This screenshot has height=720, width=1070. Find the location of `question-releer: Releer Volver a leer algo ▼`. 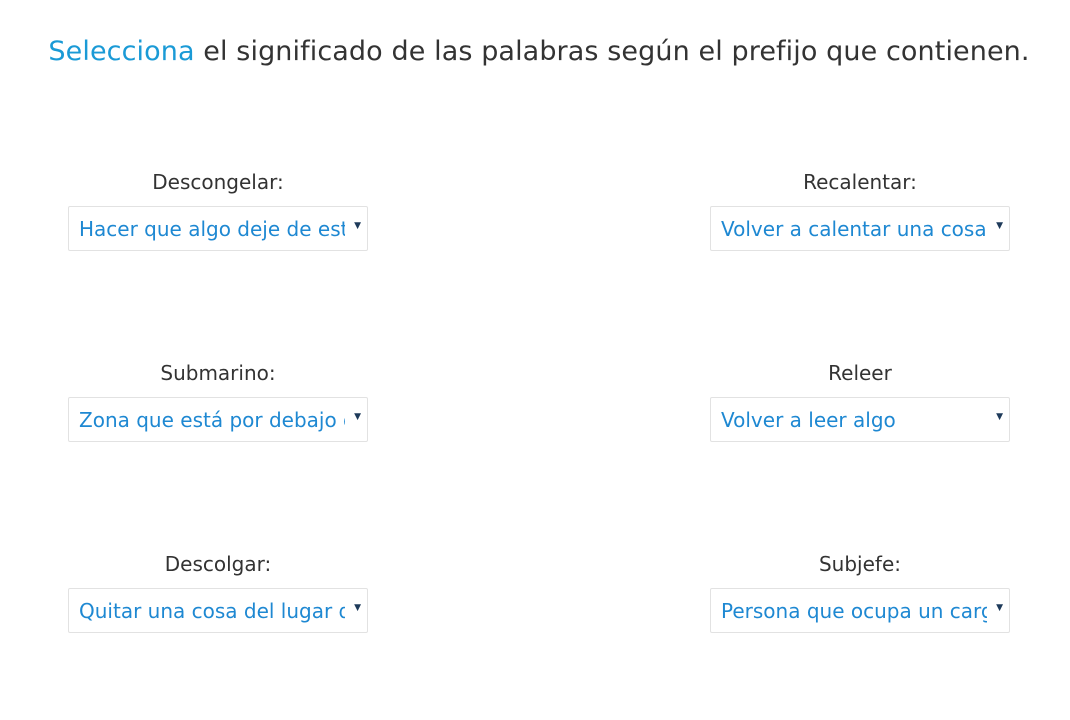

question-releer: Releer Volver a leer algo ▼ is located at coordinates (860, 401).